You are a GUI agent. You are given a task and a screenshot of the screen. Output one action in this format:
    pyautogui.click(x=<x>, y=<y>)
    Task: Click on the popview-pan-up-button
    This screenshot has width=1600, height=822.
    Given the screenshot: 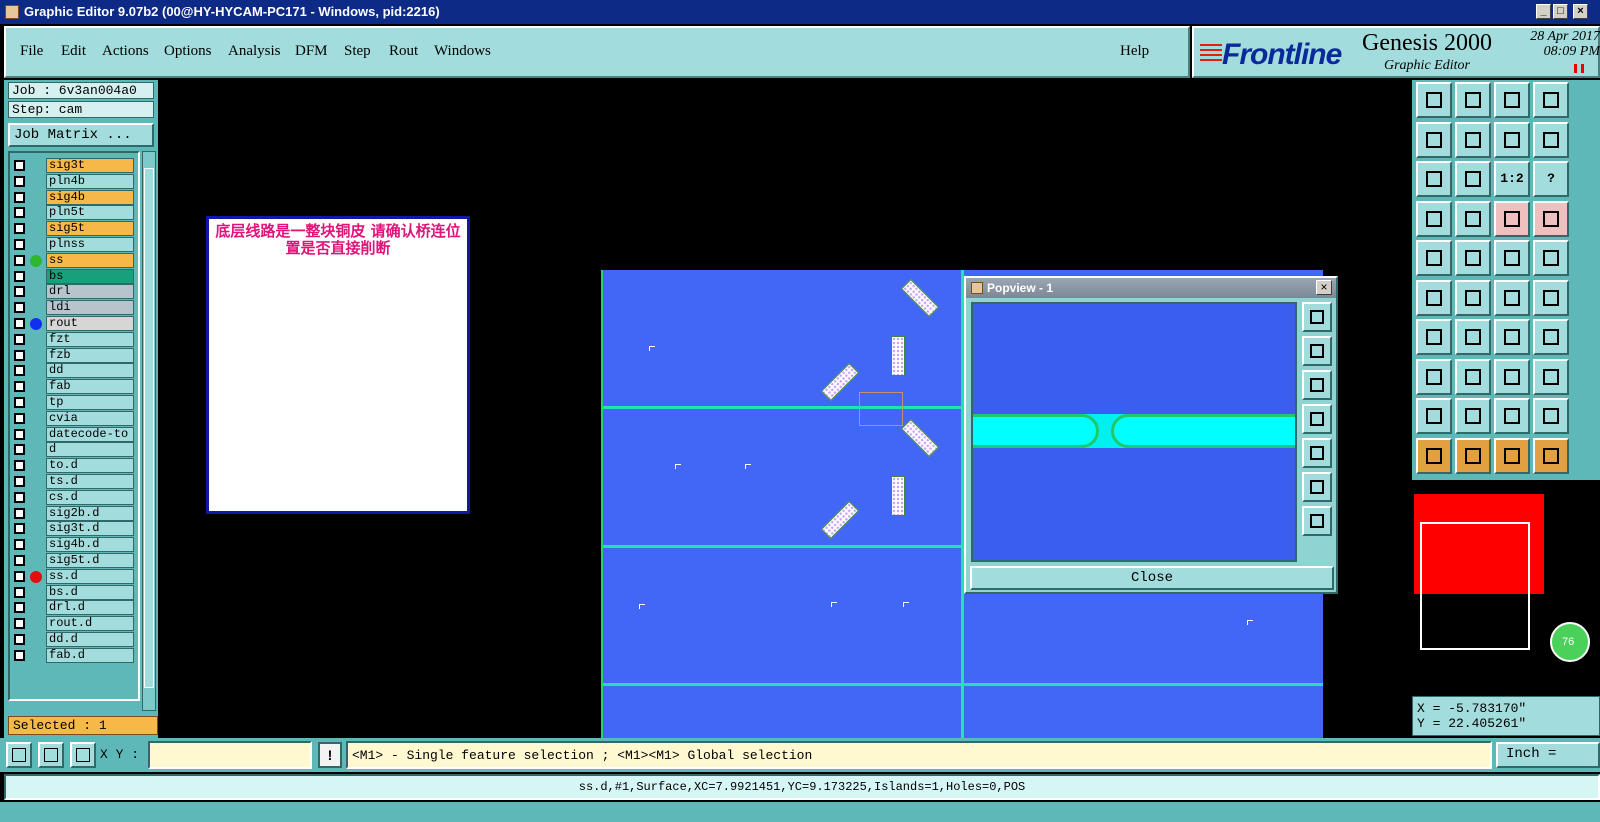 What is the action you would take?
    pyautogui.click(x=1317, y=351)
    